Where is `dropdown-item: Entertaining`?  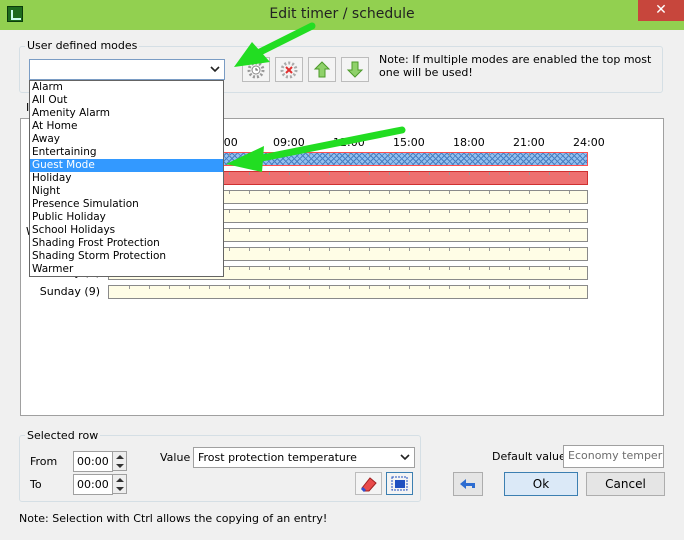
dropdown-item: Entertaining is located at coordinates (126, 152).